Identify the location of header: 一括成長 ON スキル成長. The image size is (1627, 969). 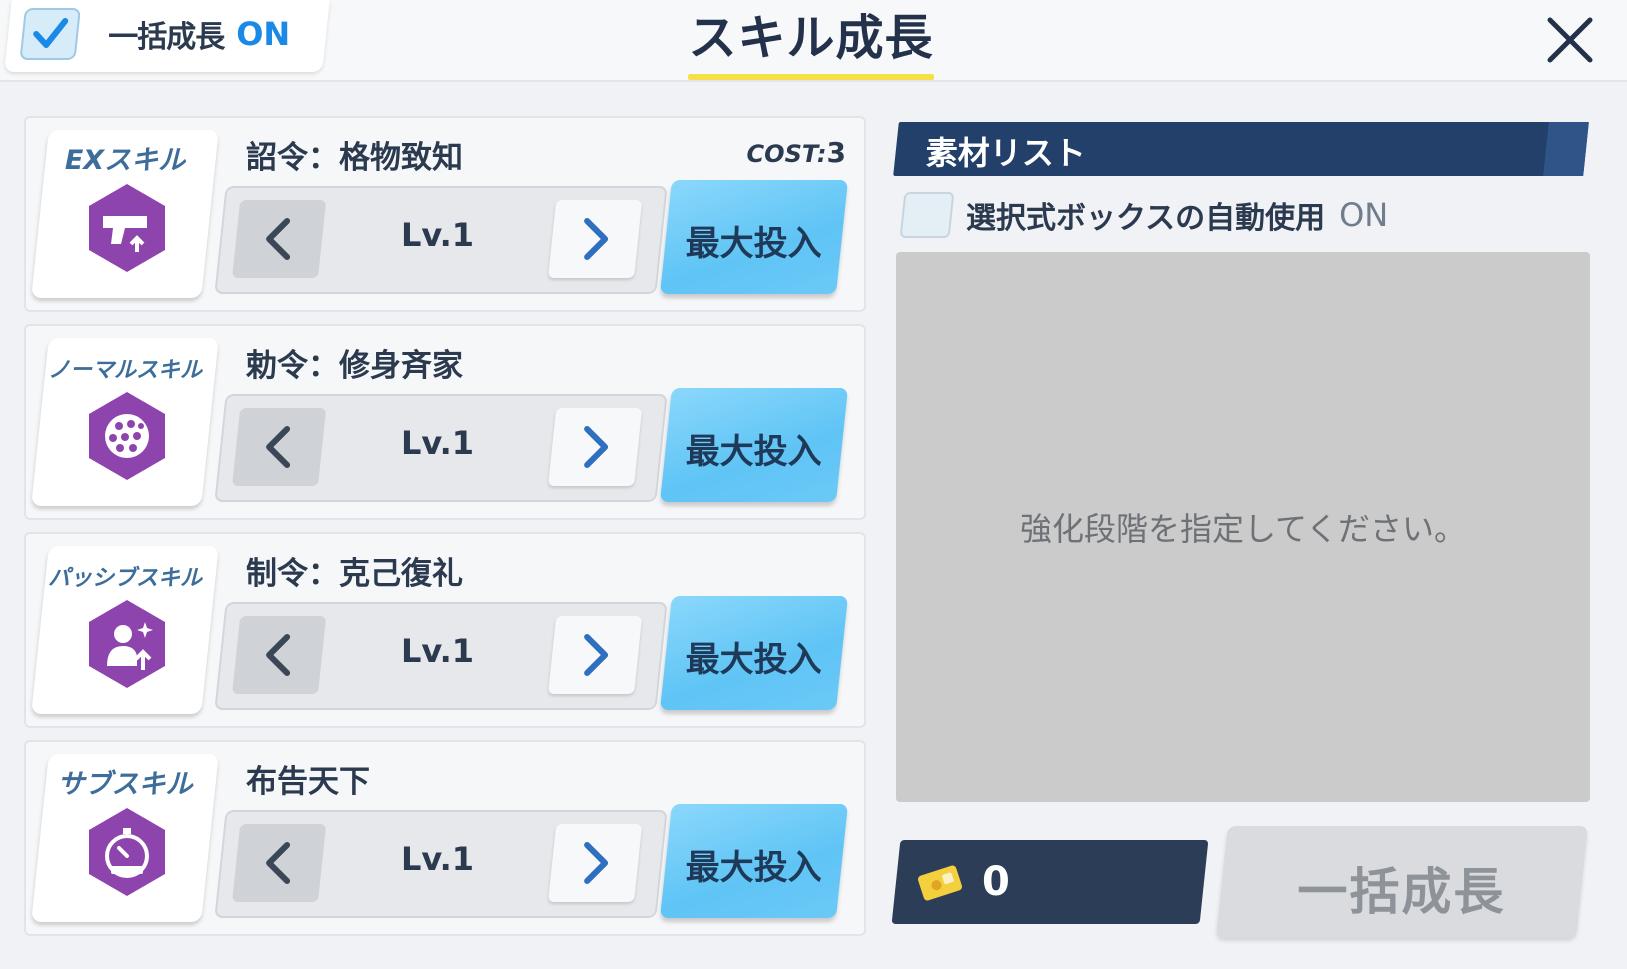
(813, 41).